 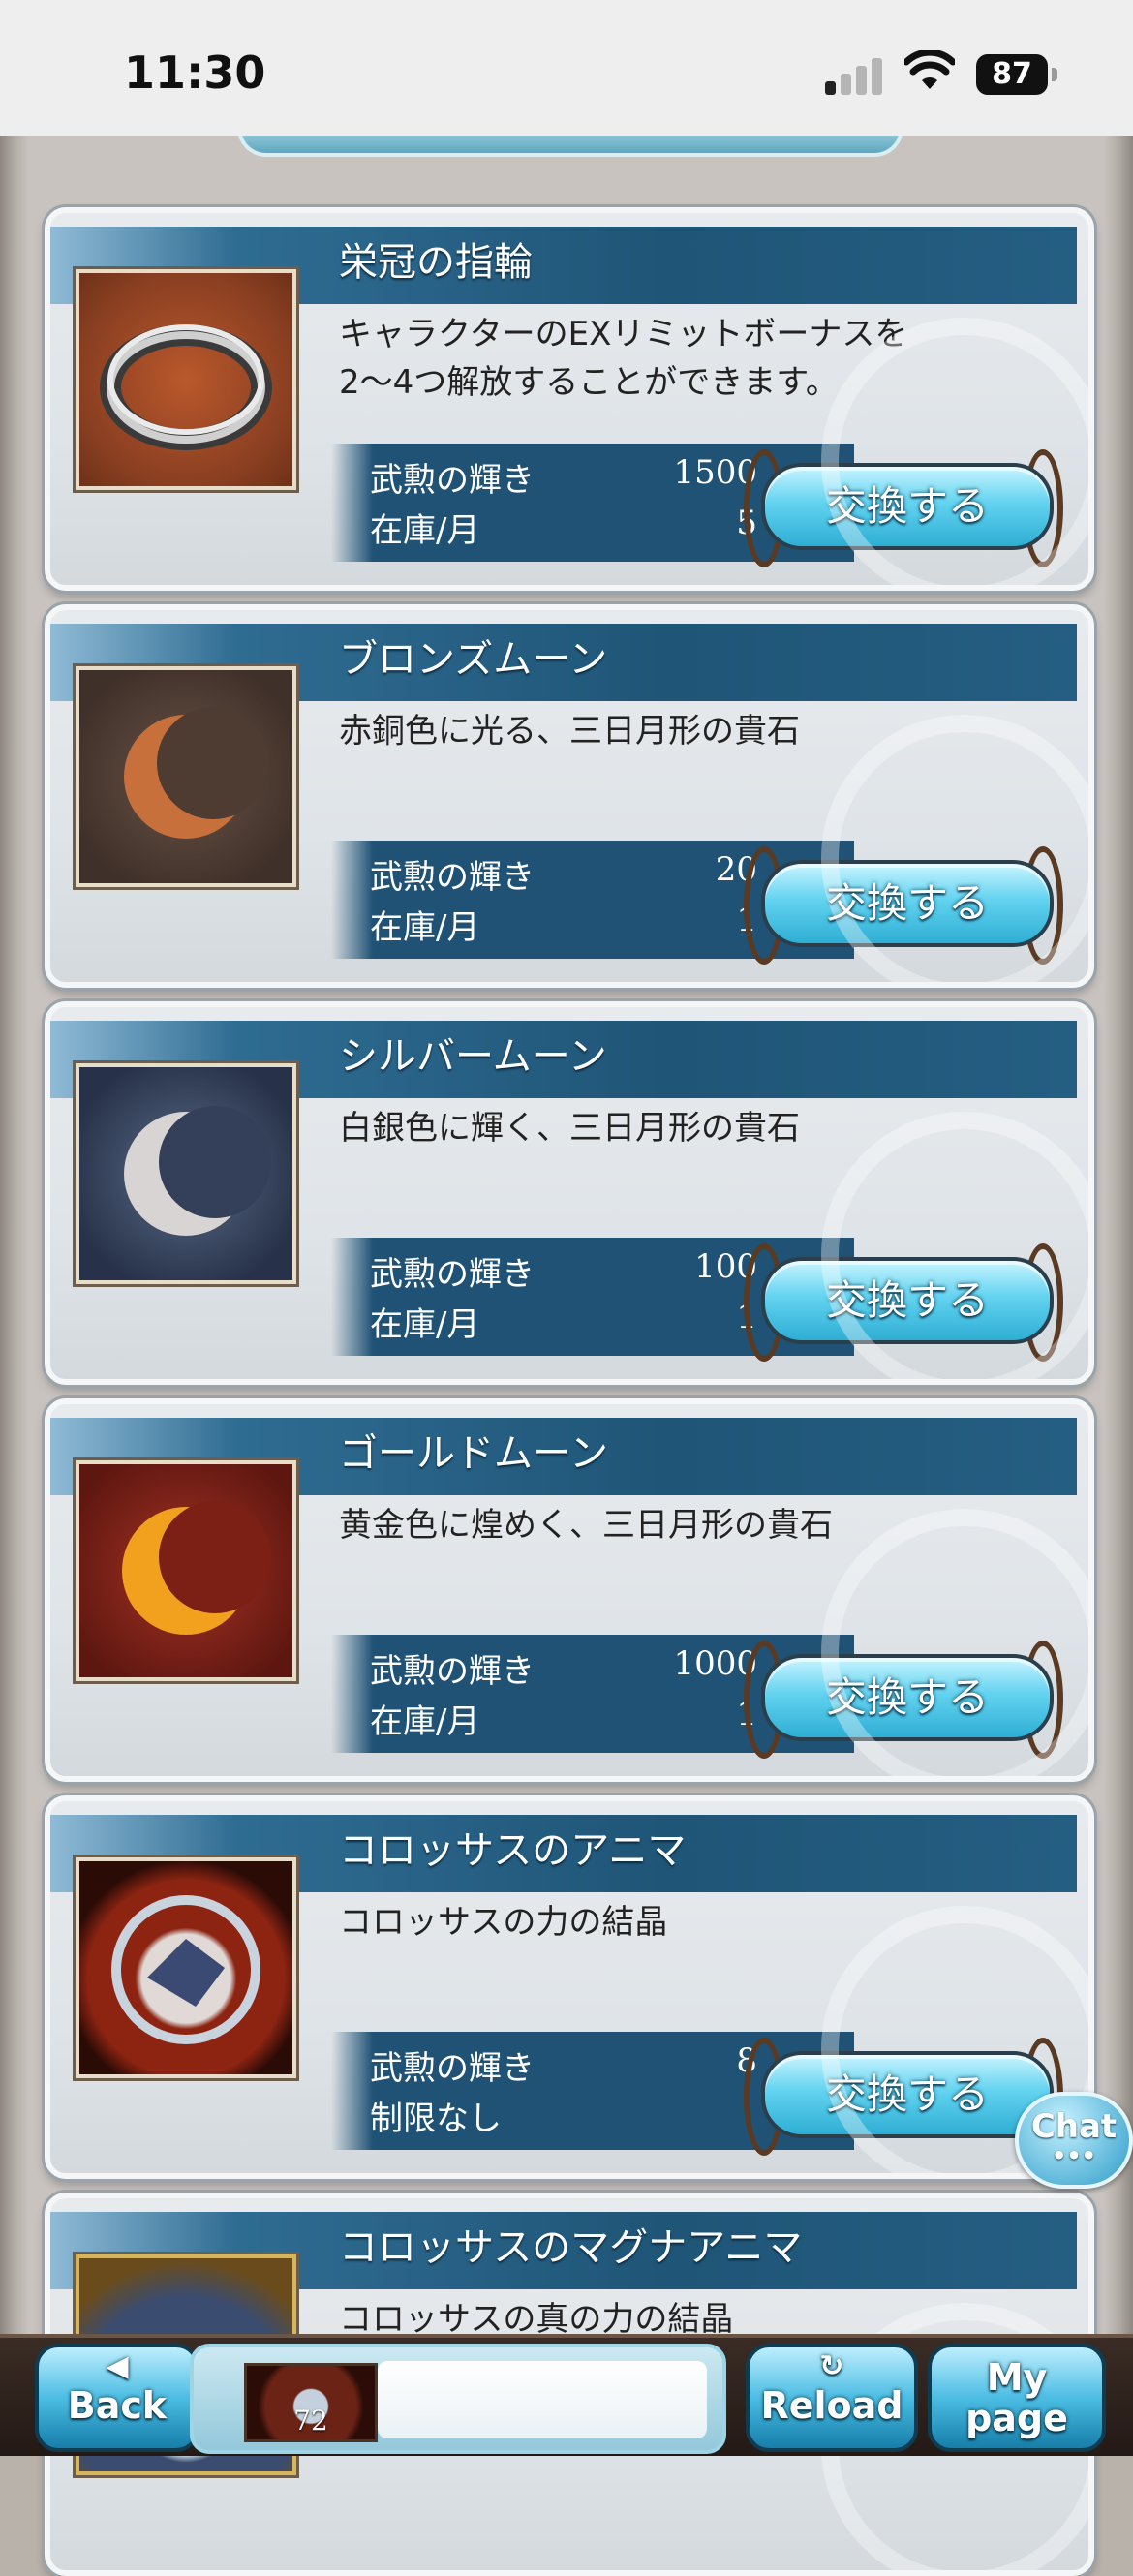 I want to click on item-name: コロッサスのアニマ, so click(x=513, y=1850).